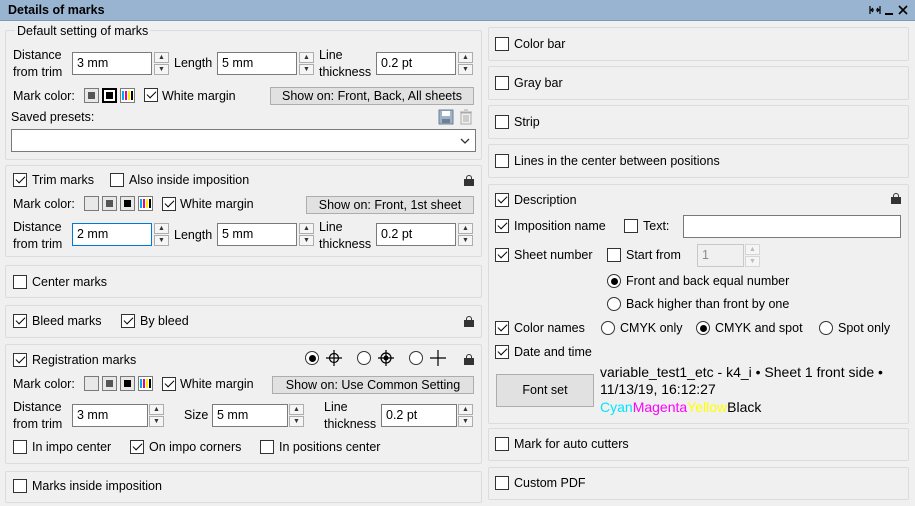 This screenshot has width=915, height=506. Describe the element at coordinates (20, 282) in the screenshot. I see `center-marks-checkbox` at that location.